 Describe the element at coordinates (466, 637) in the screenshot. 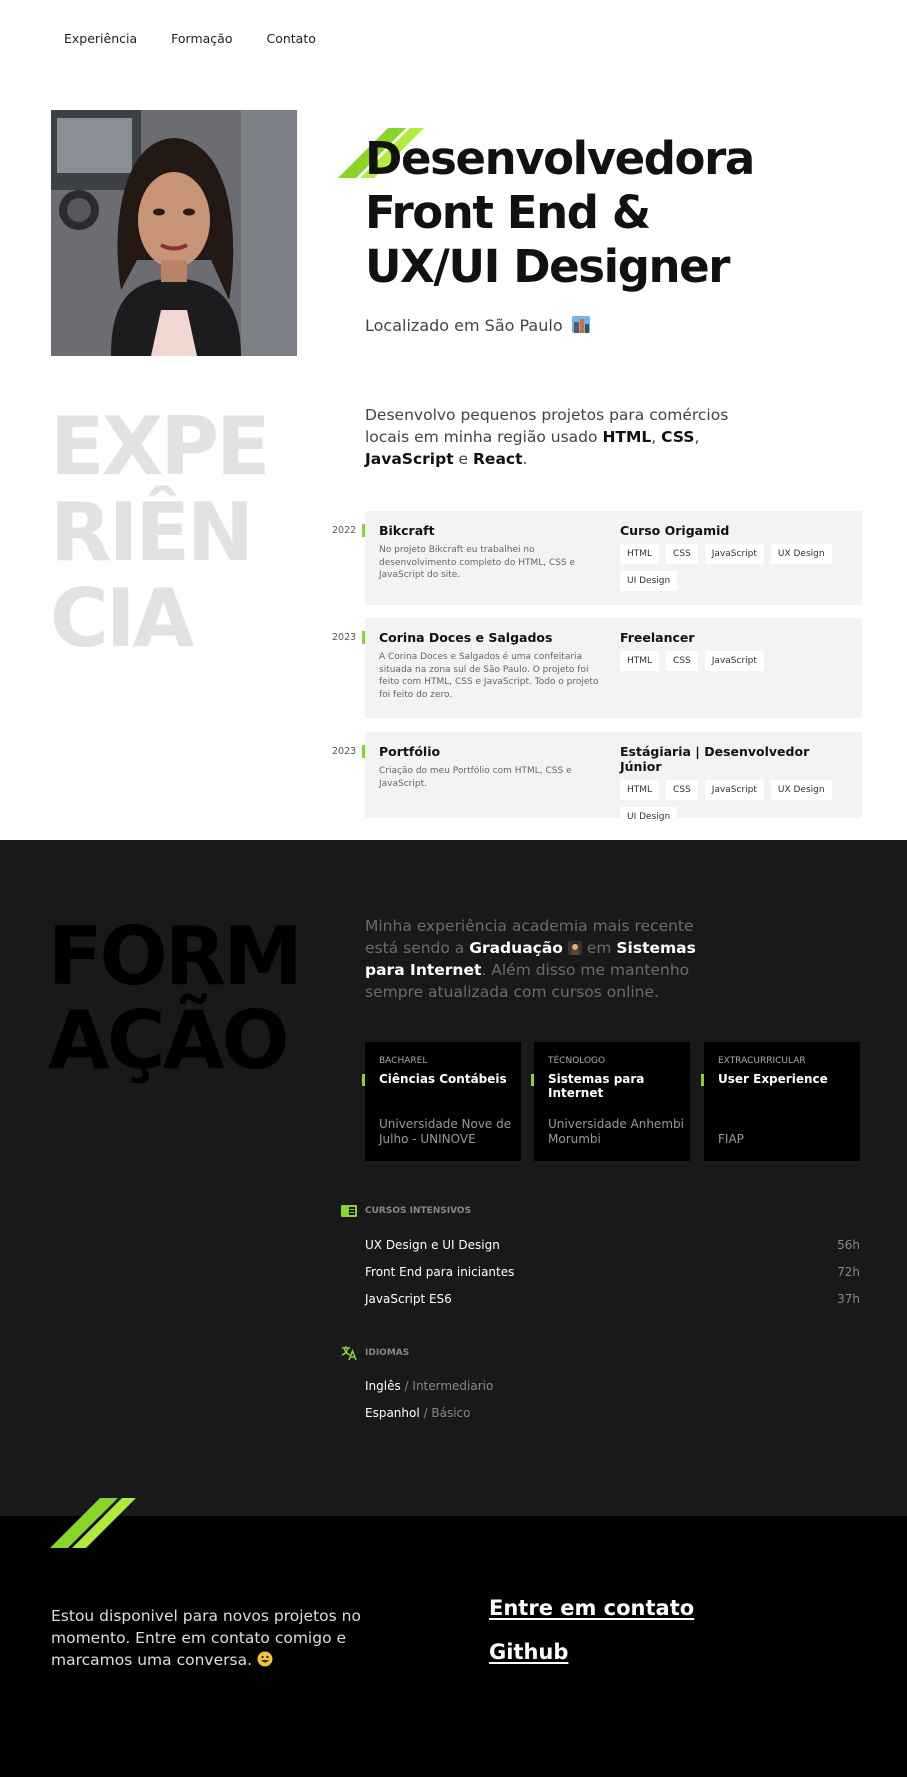

I see `job-name: Corina Doces e Salgados` at that location.